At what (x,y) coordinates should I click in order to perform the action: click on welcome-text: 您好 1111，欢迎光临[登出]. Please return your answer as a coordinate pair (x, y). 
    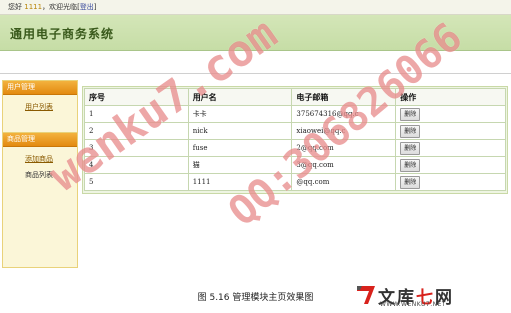
    Looking at the image, I should click on (52, 7).